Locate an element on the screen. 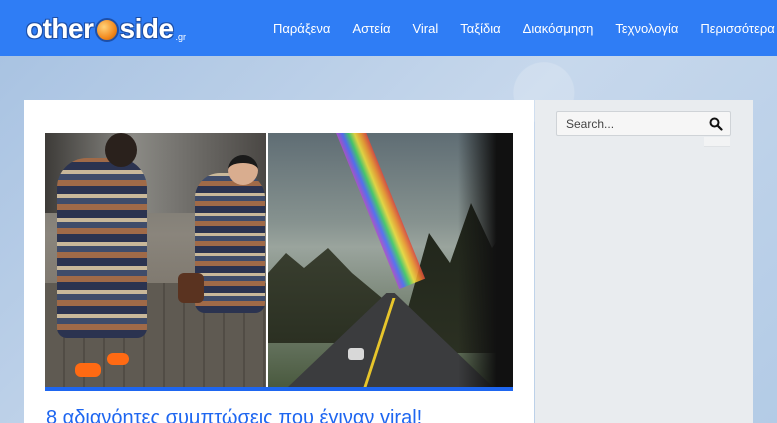 This screenshot has height=423, width=777. nav-item-decoration: Διακόσμηση is located at coordinates (558, 28).